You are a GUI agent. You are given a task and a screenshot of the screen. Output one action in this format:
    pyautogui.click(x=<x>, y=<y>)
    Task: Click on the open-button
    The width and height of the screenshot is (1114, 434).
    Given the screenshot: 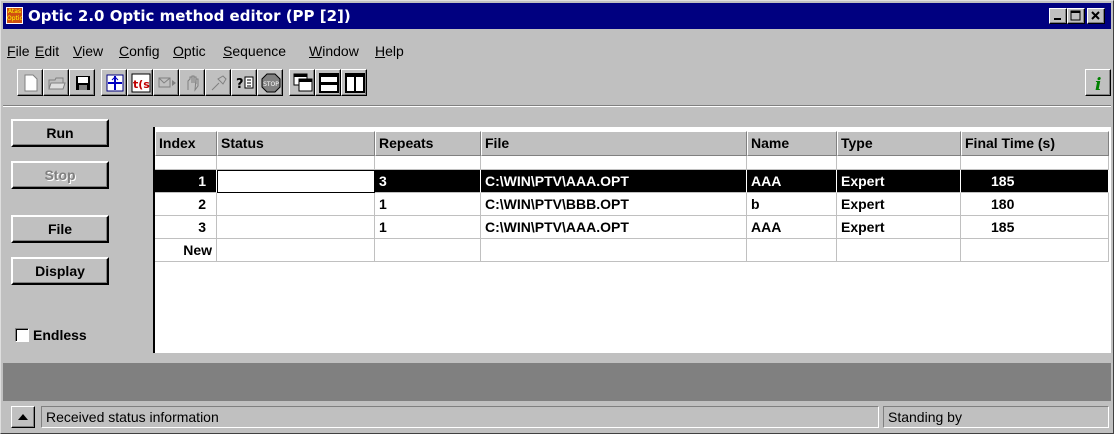 What is the action you would take?
    pyautogui.click(x=56, y=82)
    